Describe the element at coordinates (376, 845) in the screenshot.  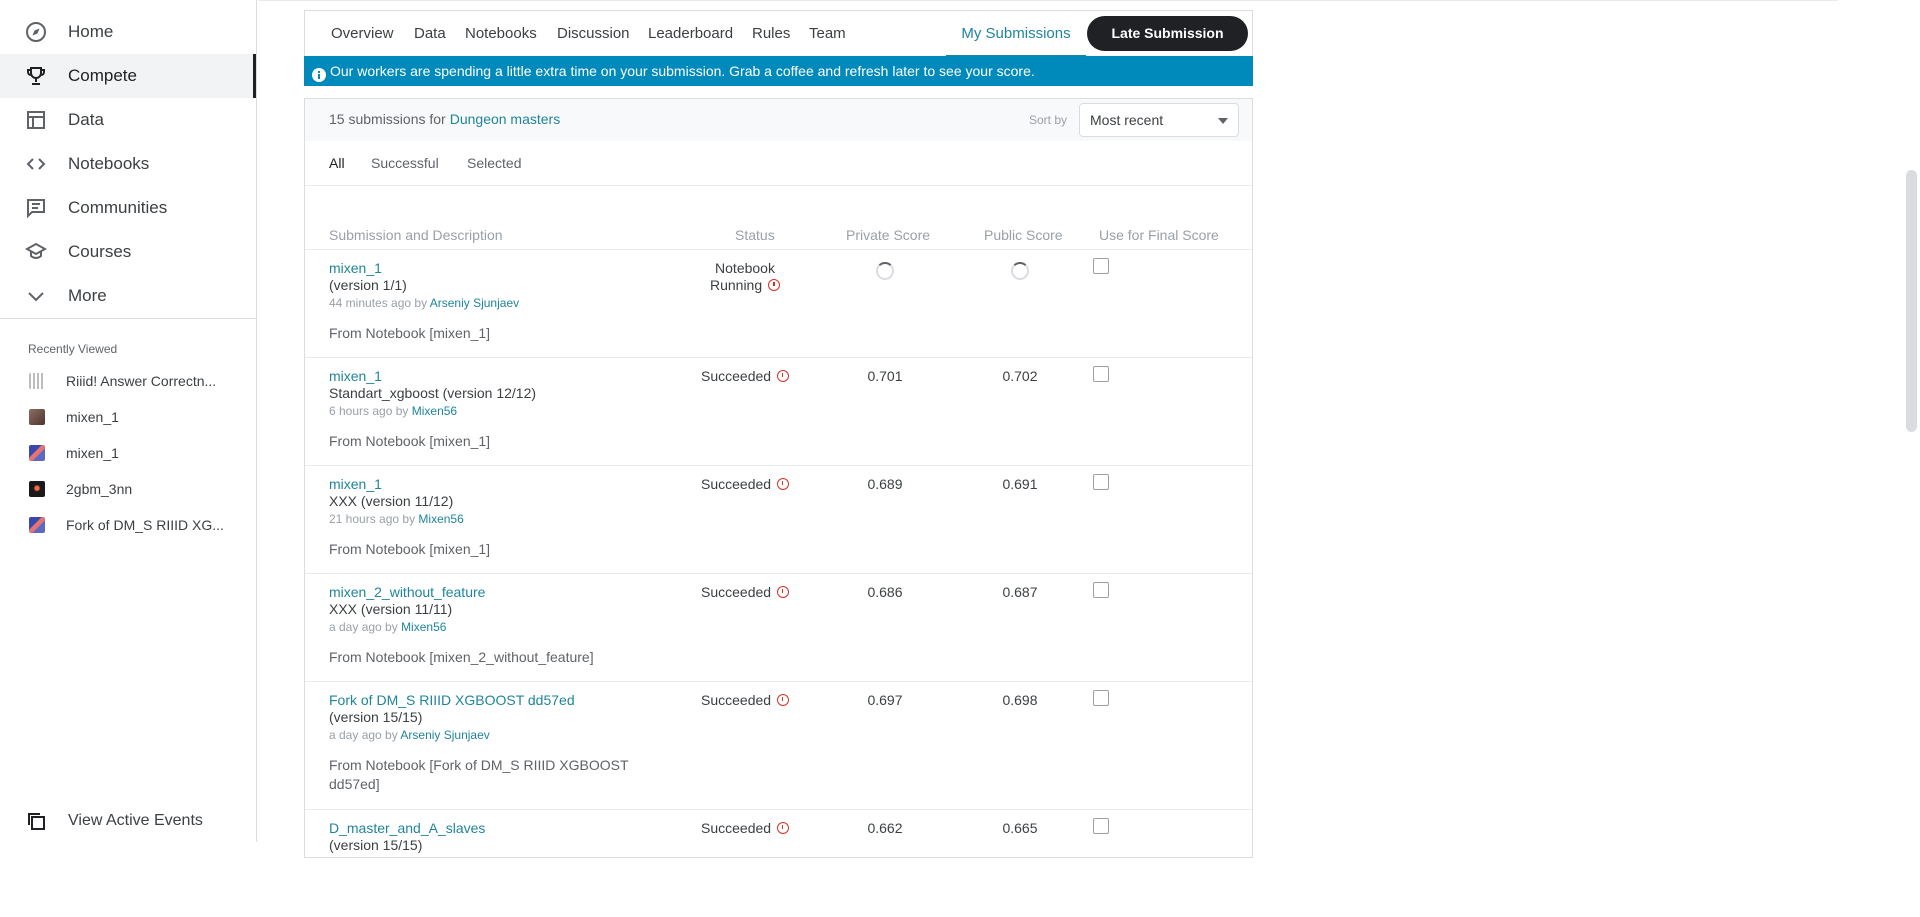
I see `submission-version: (version 15/15)` at that location.